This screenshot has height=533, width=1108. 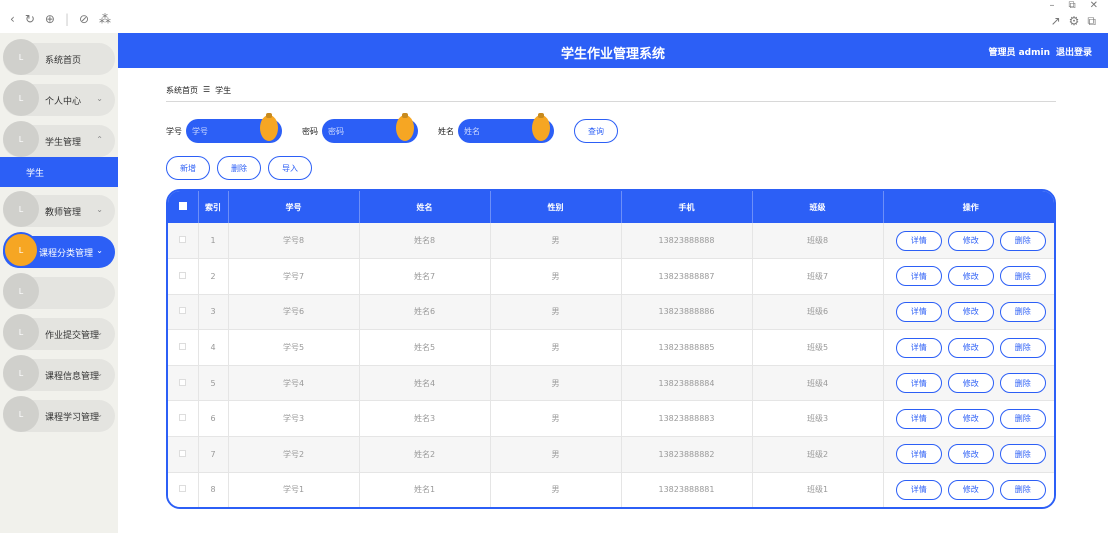 I want to click on column-header: 班级, so click(x=818, y=207).